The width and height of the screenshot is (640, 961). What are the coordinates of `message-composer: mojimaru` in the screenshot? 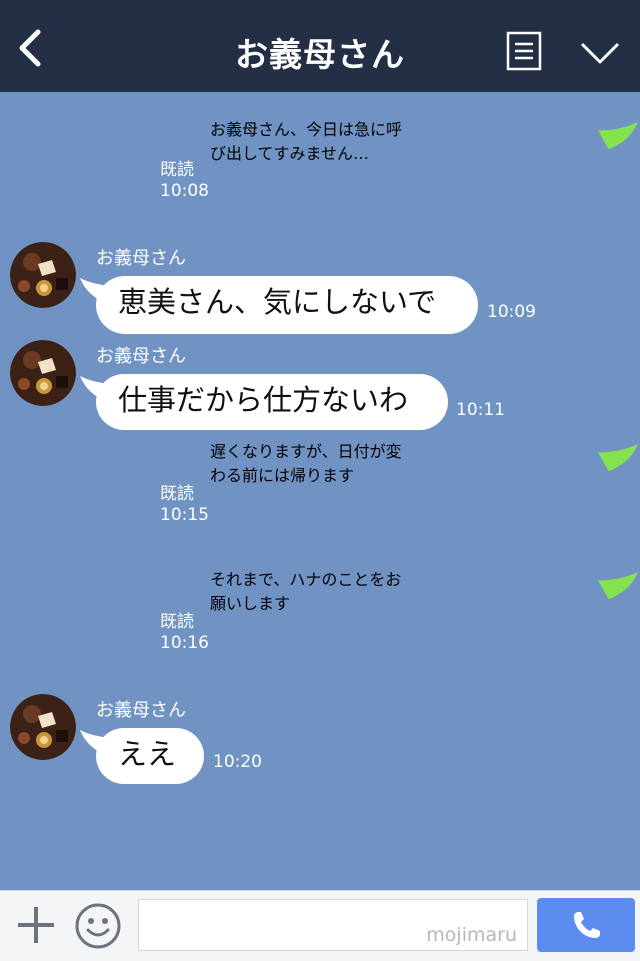 It's located at (320, 925).